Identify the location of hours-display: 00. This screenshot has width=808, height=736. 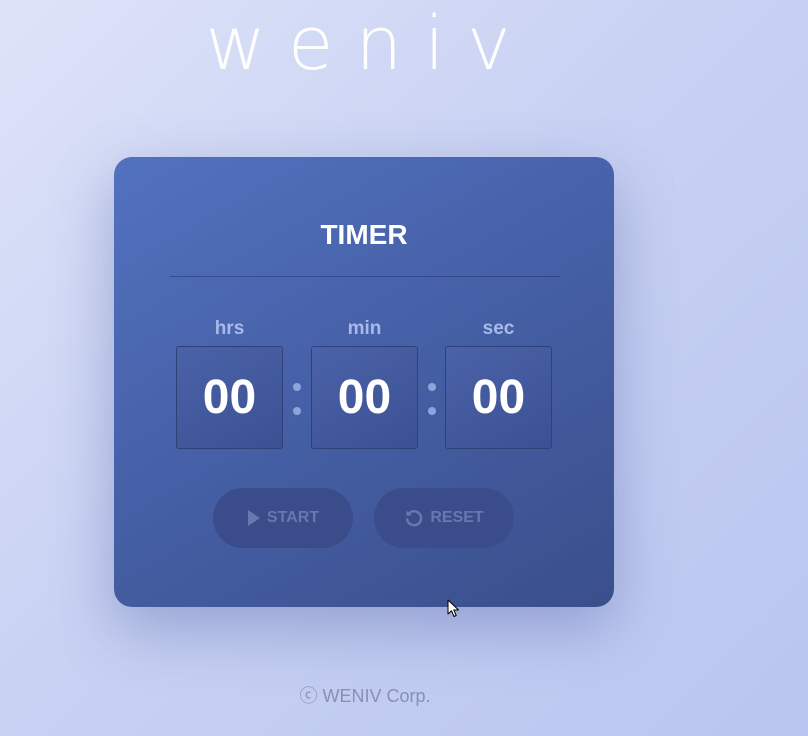
(229, 397).